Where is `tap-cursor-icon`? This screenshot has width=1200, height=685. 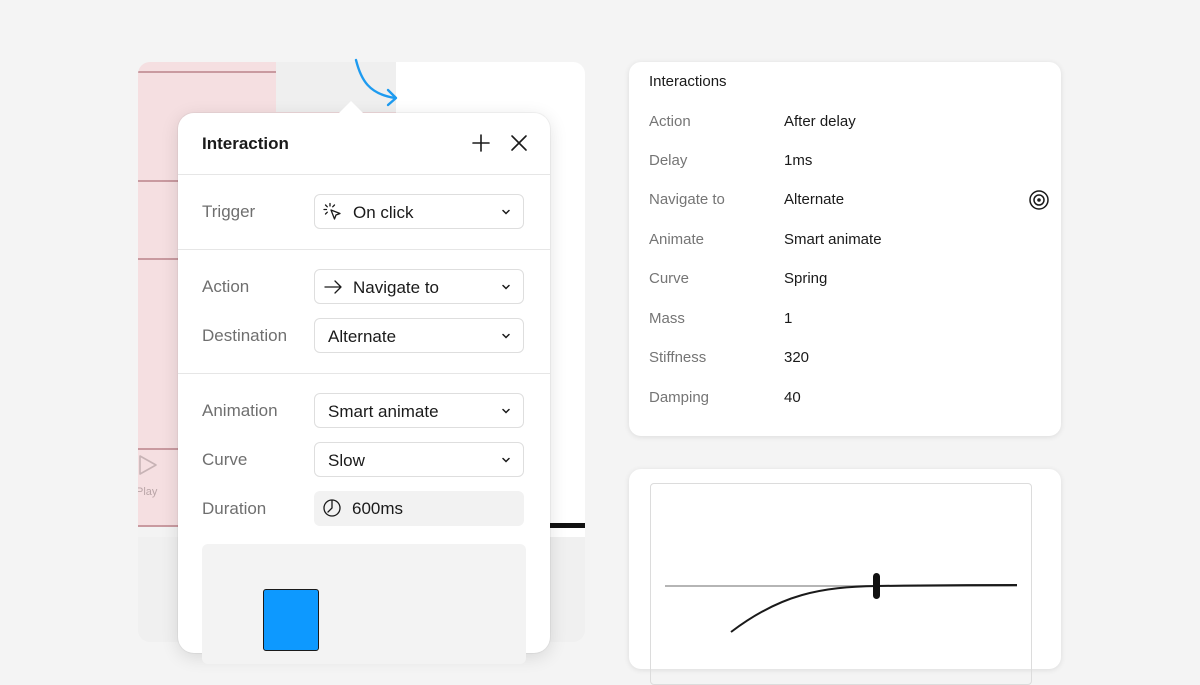
tap-cursor-icon is located at coordinates (332, 211).